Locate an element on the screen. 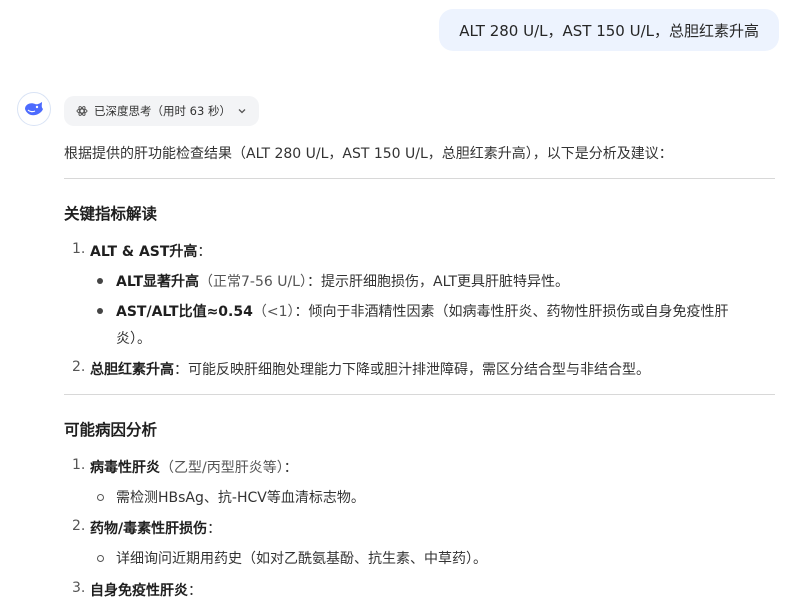  list-item: 病毒性肝炎（乙型/丙型肝炎等）： is located at coordinates (194, 467).